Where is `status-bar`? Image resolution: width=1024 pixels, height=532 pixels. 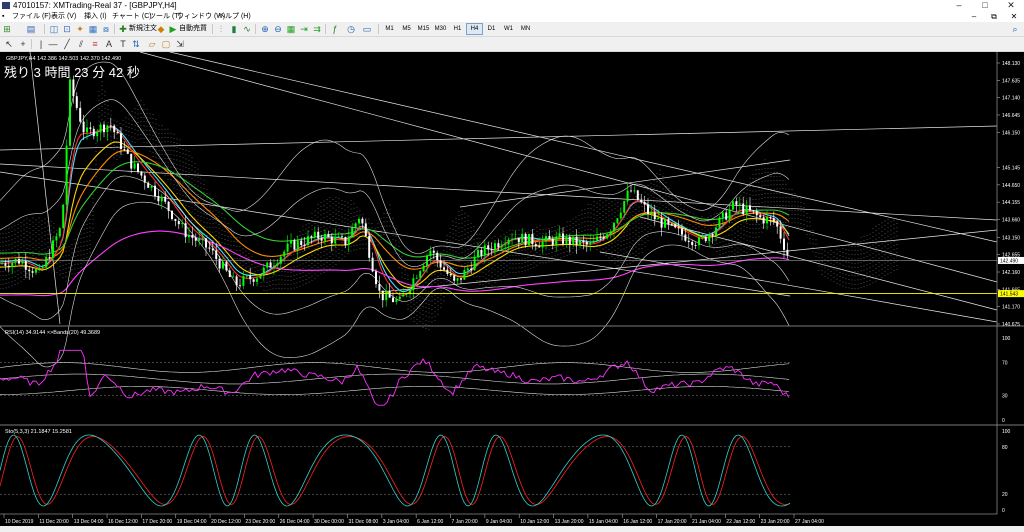
status-bar is located at coordinates (512, 529).